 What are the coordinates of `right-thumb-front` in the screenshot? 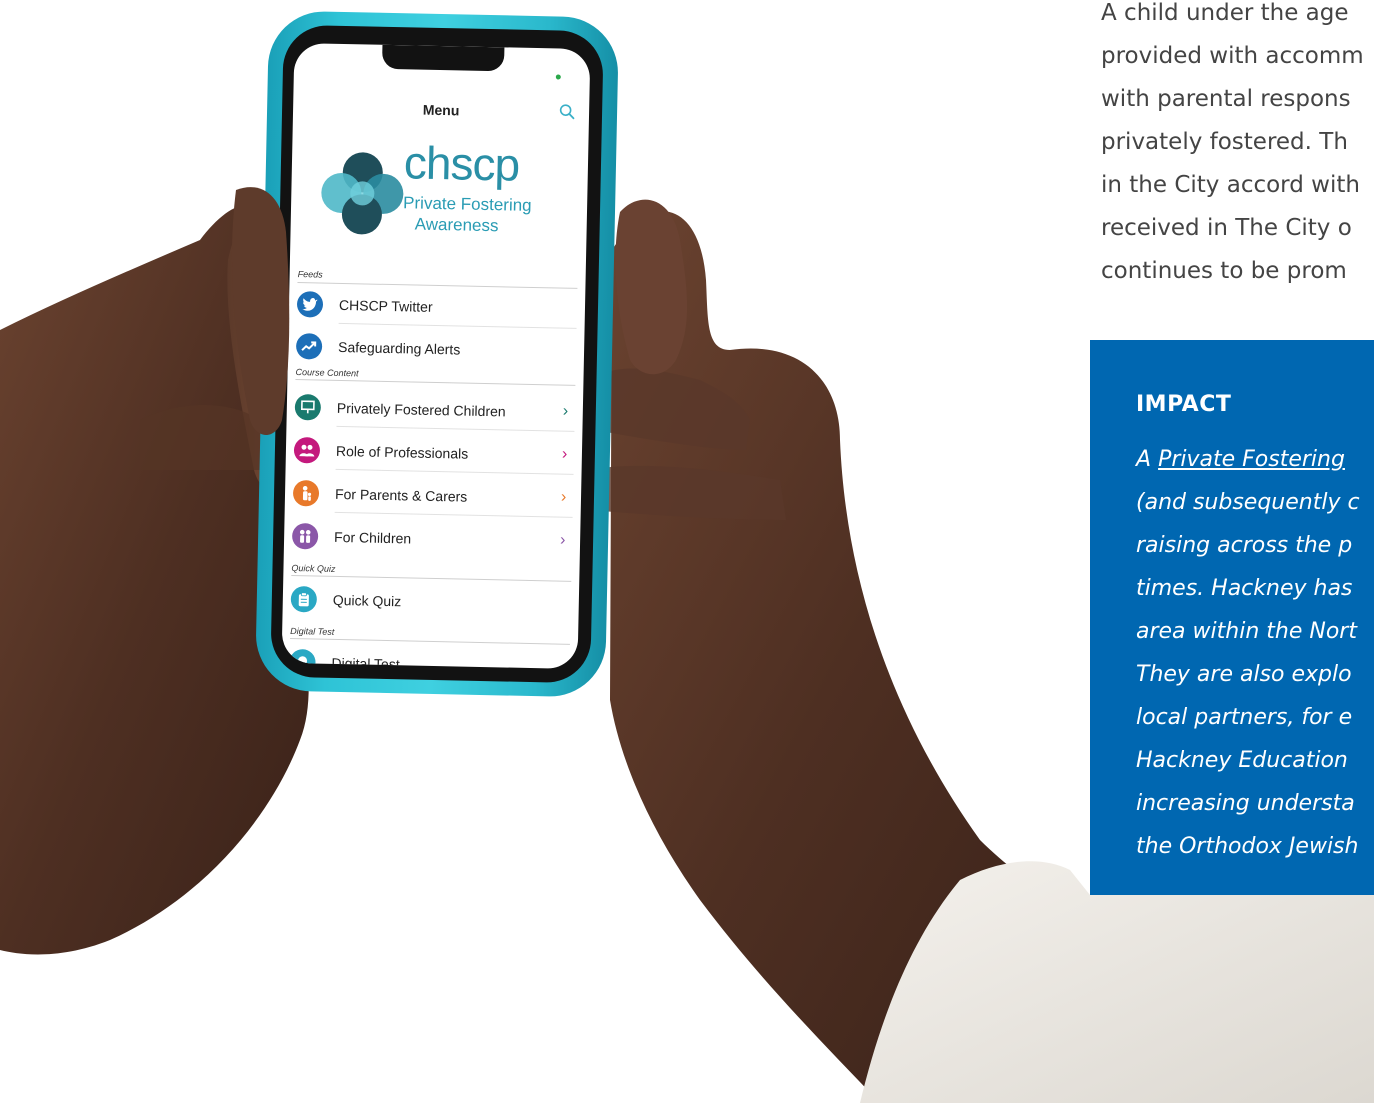 It's located at (651, 287).